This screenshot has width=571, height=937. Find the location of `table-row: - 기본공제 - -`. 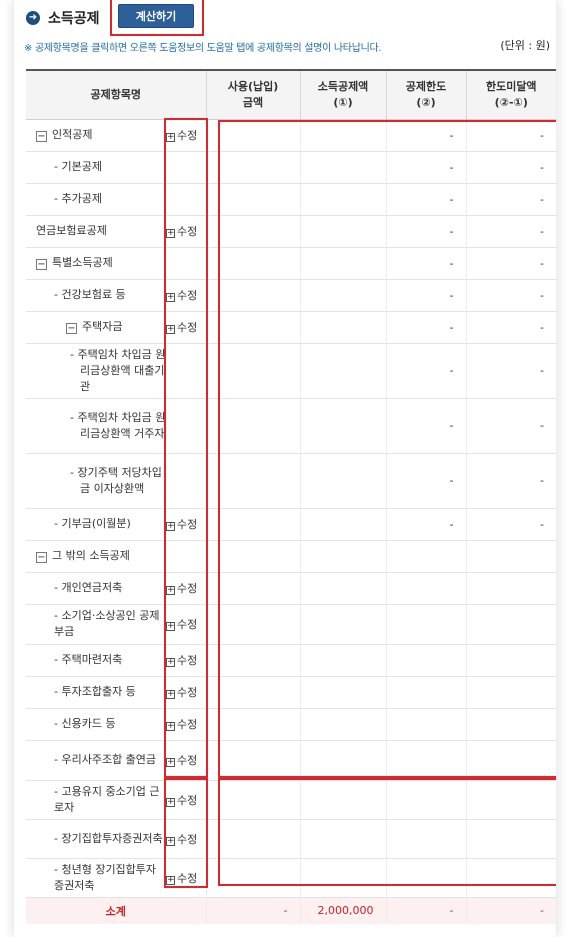

table-row: - 기본공제 - - is located at coordinates (291, 167).